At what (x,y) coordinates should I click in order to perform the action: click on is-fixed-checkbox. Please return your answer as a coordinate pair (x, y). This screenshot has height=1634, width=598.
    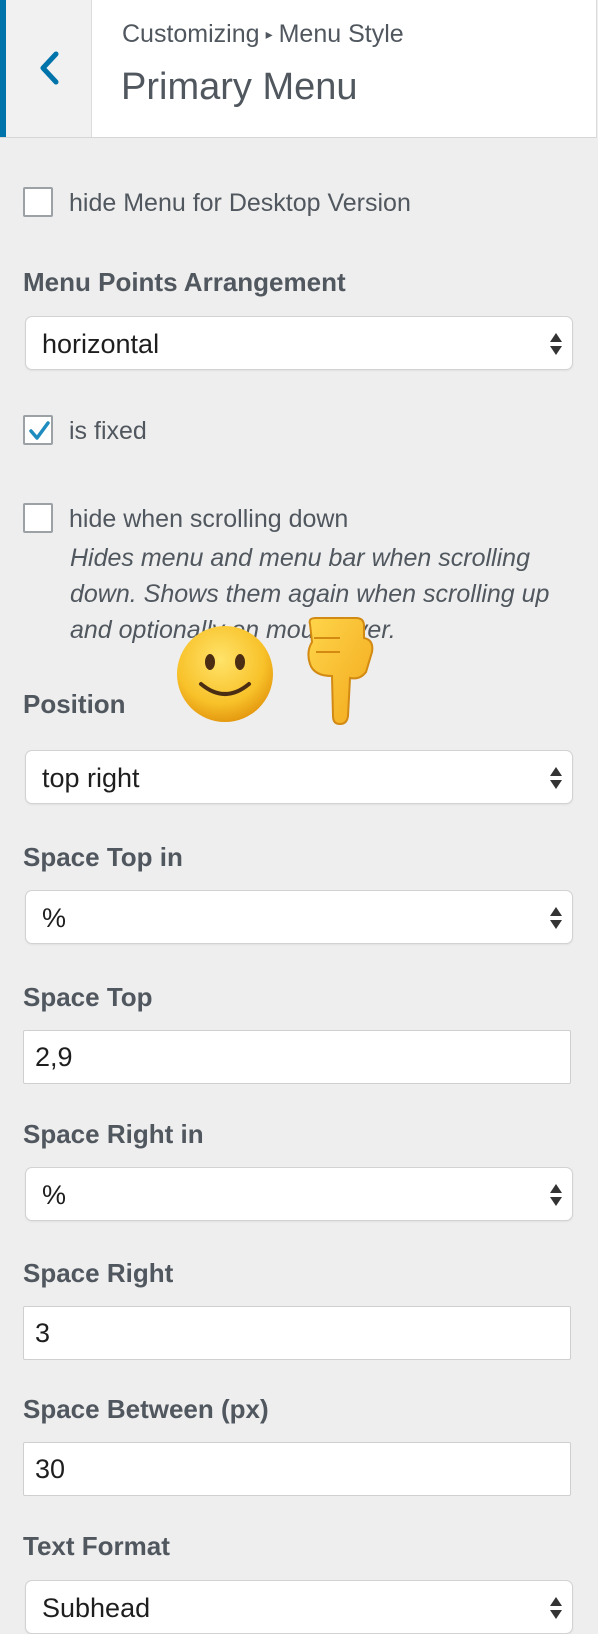
    Looking at the image, I should click on (38, 430).